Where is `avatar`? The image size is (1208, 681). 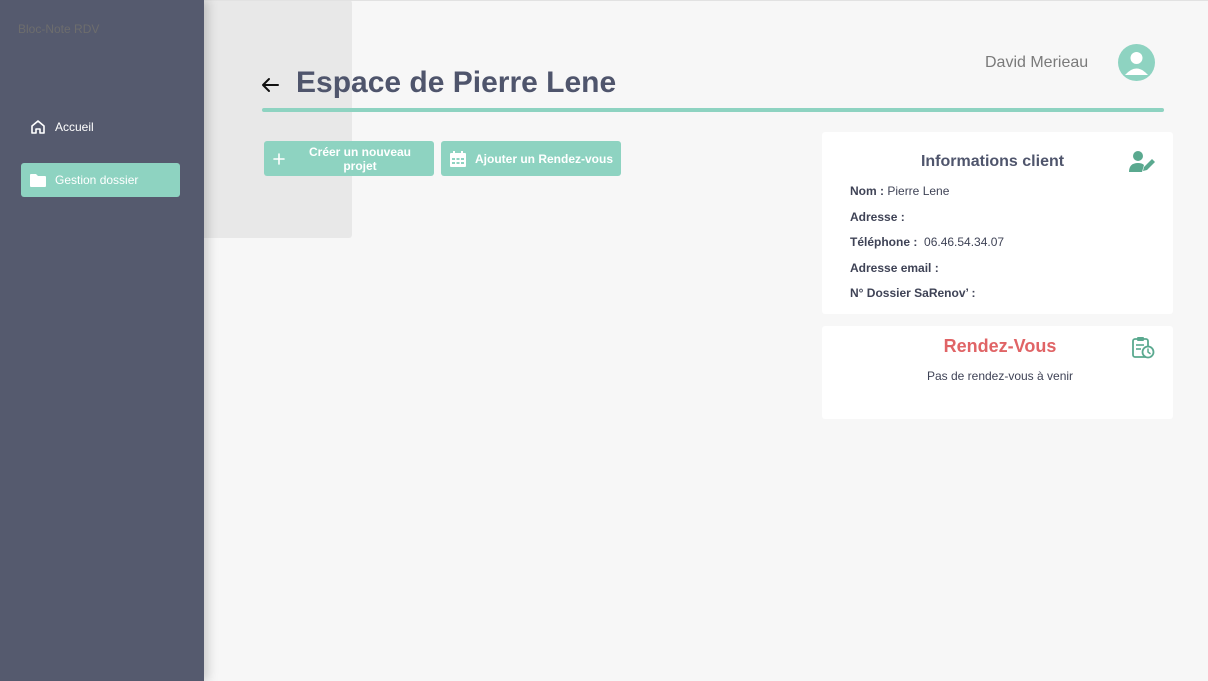 avatar is located at coordinates (1136, 62).